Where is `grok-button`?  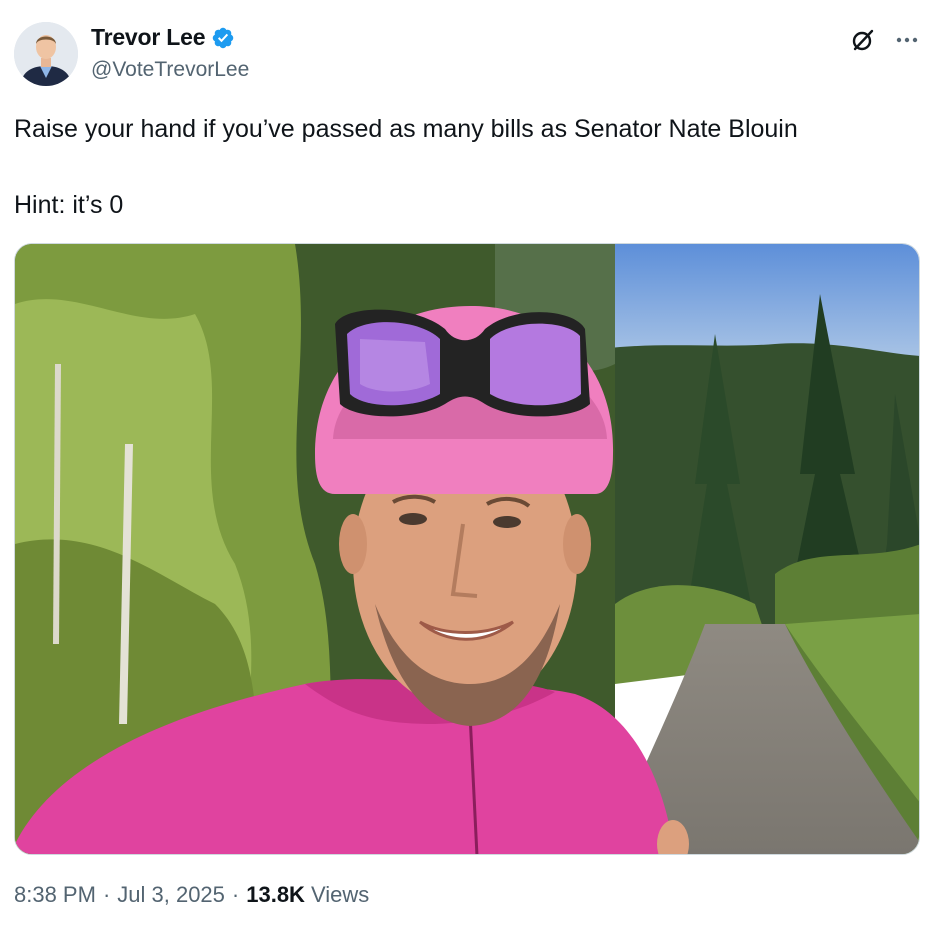
grok-button is located at coordinates (863, 40).